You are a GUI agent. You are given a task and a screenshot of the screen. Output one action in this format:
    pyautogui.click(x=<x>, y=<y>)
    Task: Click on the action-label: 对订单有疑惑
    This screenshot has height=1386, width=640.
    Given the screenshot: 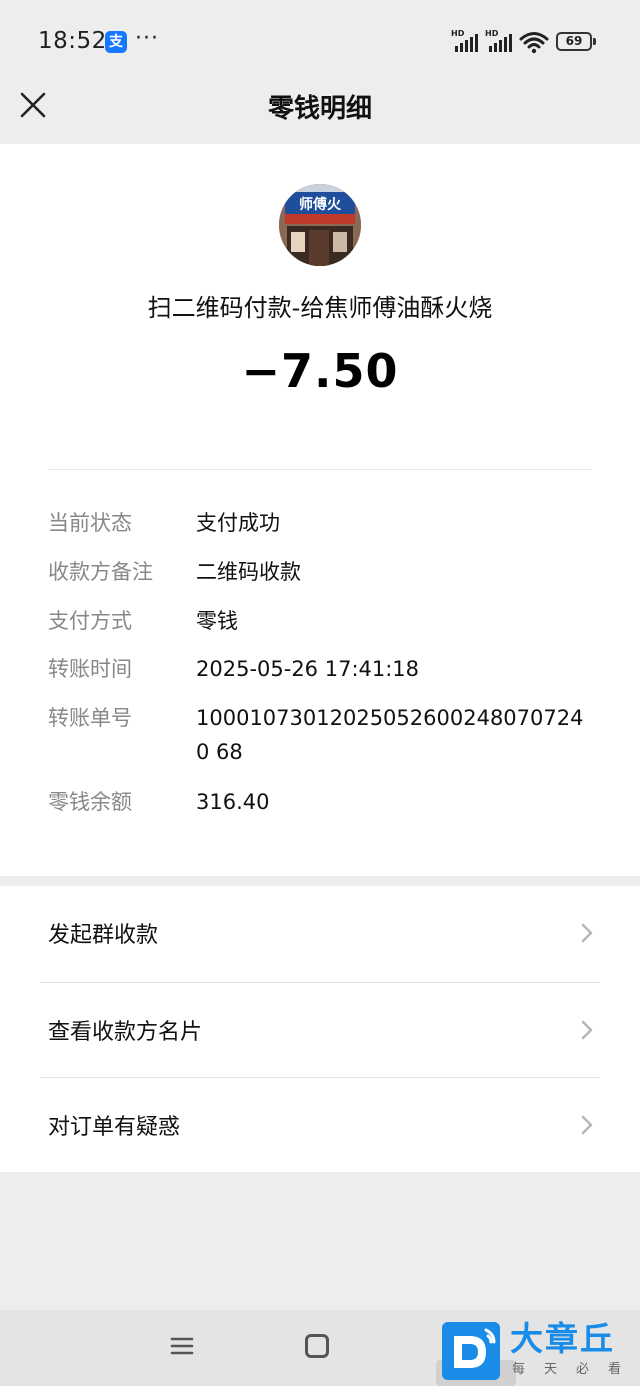 What is the action you would take?
    pyautogui.click(x=114, y=1127)
    